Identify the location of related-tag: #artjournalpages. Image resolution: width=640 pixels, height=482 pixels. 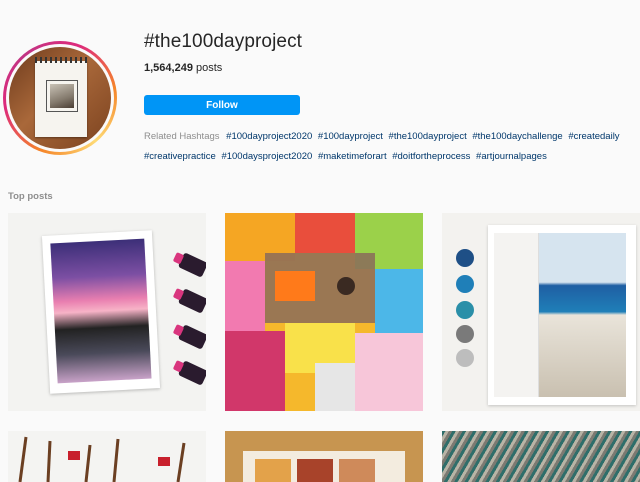
(511, 156).